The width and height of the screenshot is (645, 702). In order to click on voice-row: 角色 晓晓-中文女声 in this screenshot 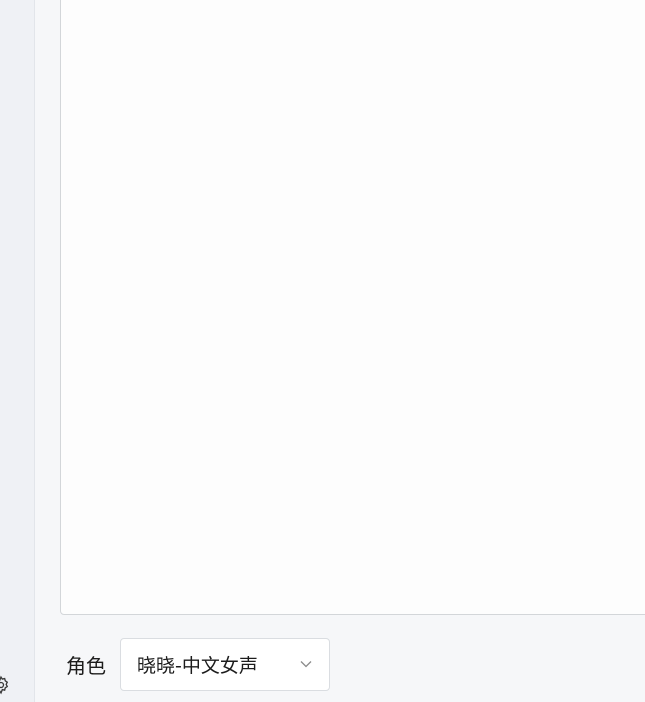, I will do `click(198, 664)`.